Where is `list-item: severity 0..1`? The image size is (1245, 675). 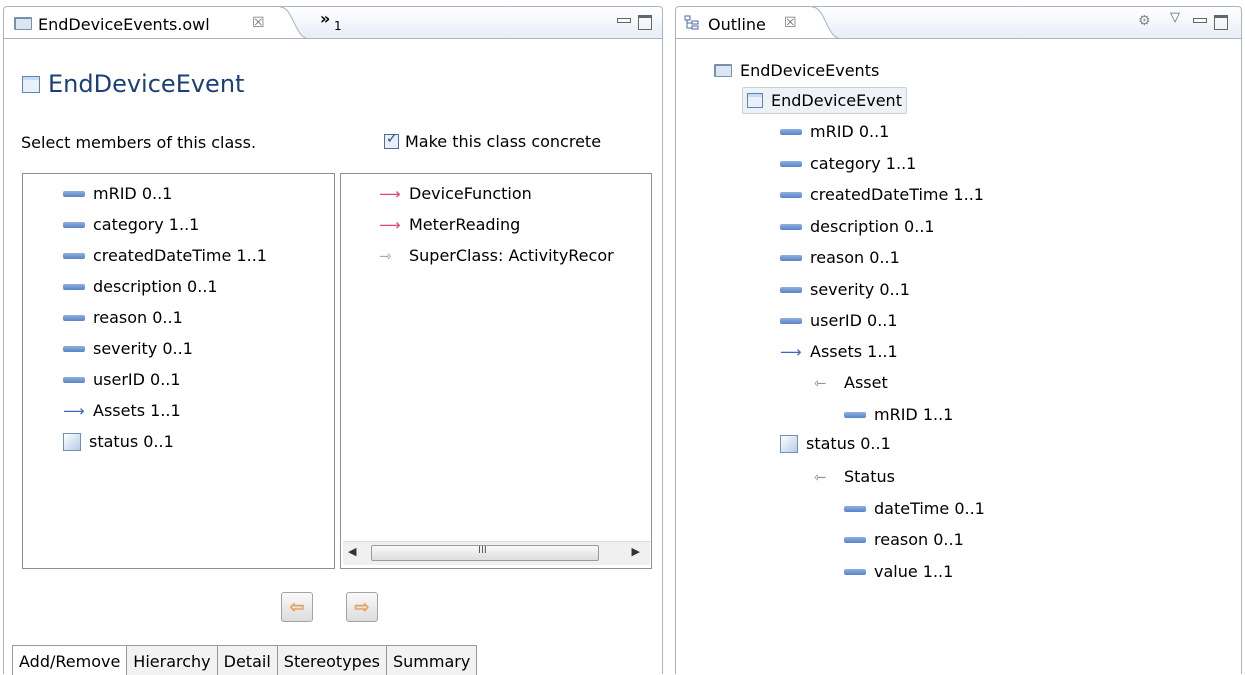
list-item: severity 0..1 is located at coordinates (128, 348).